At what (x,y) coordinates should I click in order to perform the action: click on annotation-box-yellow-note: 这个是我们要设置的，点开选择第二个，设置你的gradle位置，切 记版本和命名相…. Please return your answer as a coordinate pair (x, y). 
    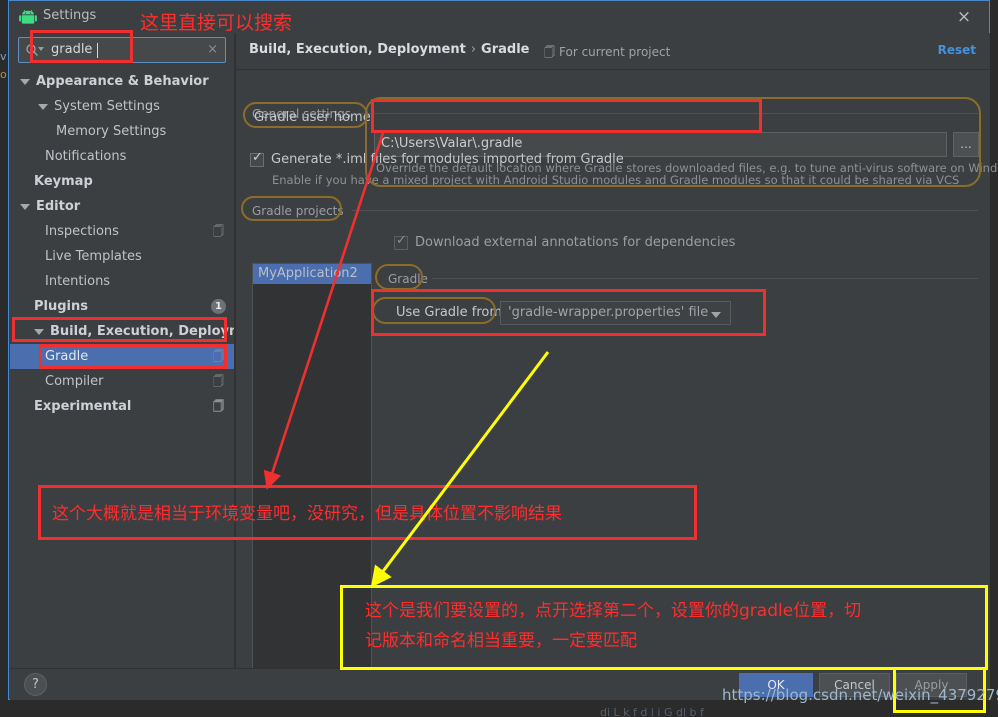
    Looking at the image, I should click on (664, 627).